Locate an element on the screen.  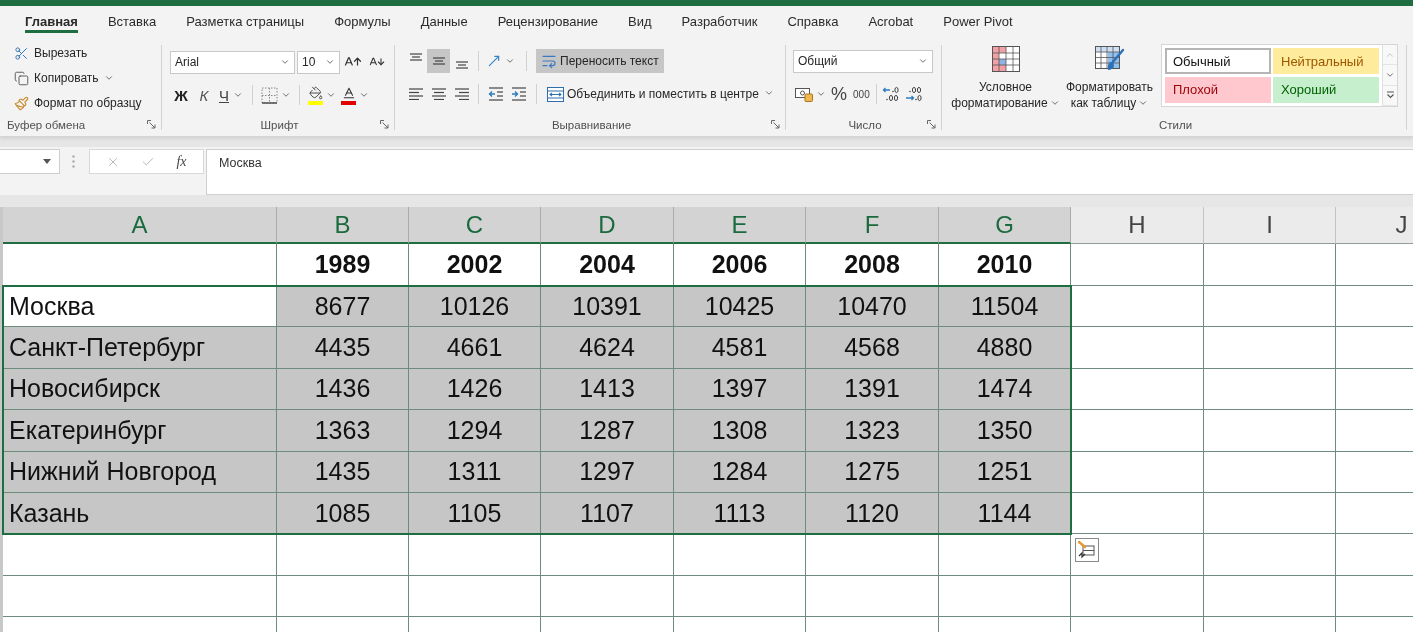
table-cell: 4624 is located at coordinates (607, 348).